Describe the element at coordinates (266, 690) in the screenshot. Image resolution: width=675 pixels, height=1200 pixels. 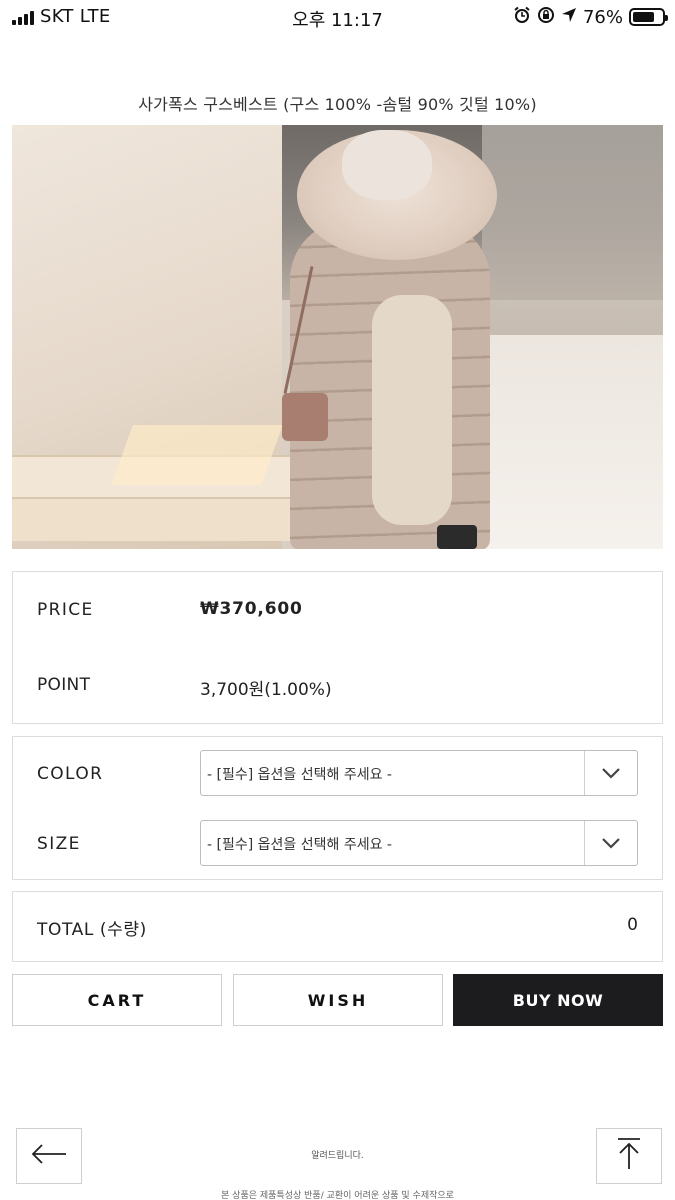
I see `point-value: 3,700원(1.00%)` at that location.